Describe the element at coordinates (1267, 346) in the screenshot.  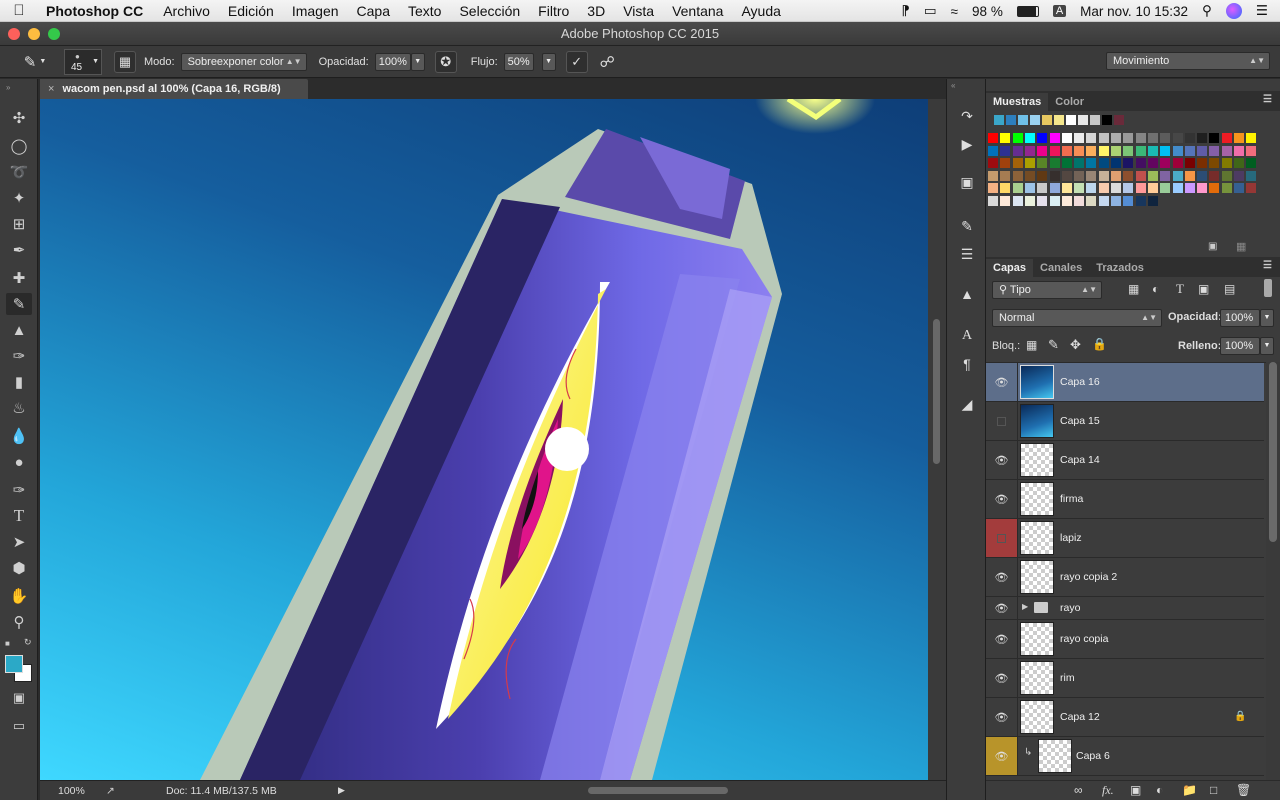
I see `fill-slider-toggle: ▼` at that location.